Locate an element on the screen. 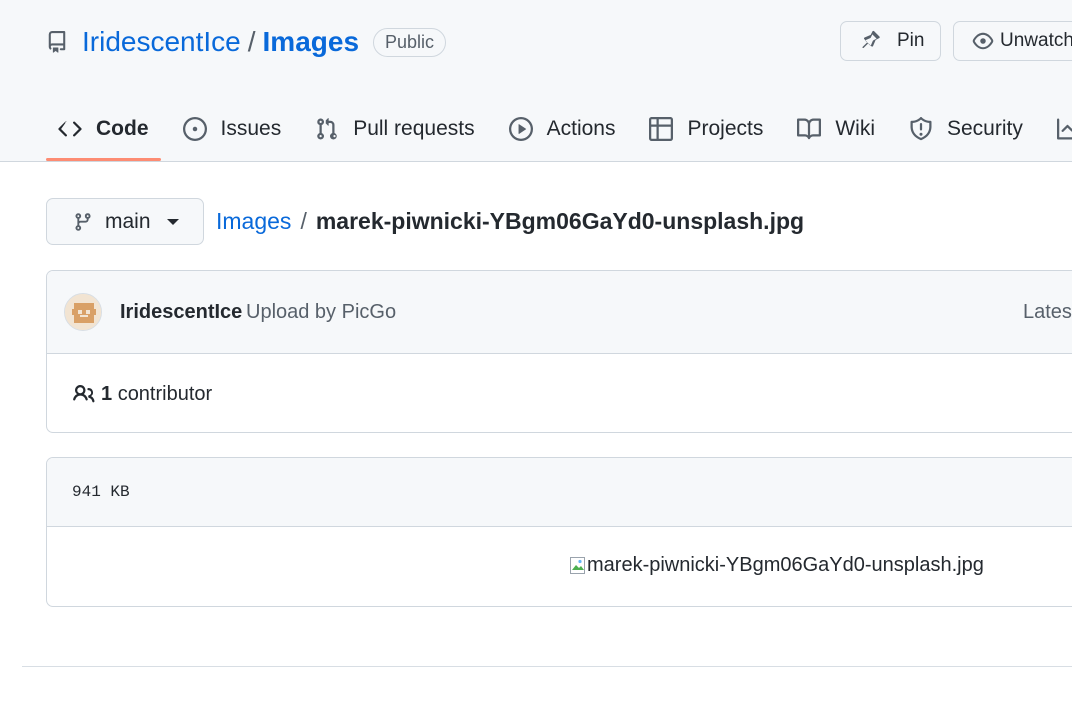 The width and height of the screenshot is (1072, 701). eye-icon is located at coordinates (983, 41).